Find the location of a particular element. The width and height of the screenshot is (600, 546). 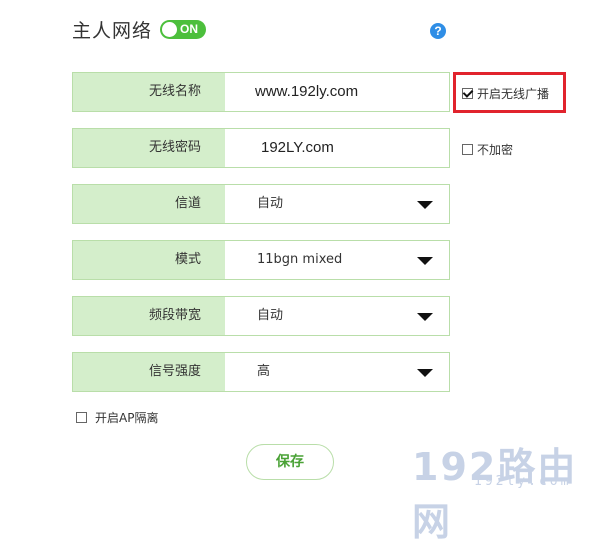

ssid-row: 无线名称 www.192ly.com is located at coordinates (261, 92).